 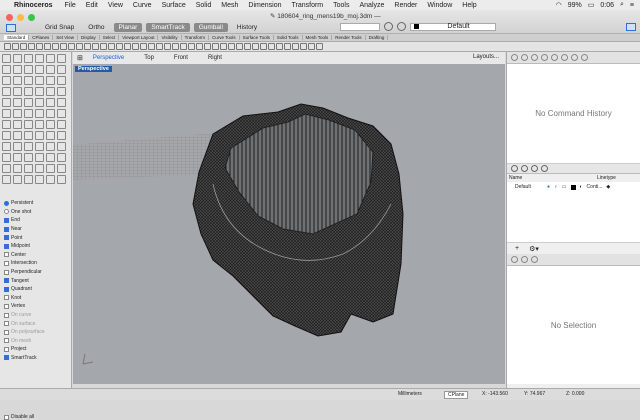 What do you see at coordinates (37, 229) in the screenshot?
I see `osnap-near: Near` at bounding box center [37, 229].